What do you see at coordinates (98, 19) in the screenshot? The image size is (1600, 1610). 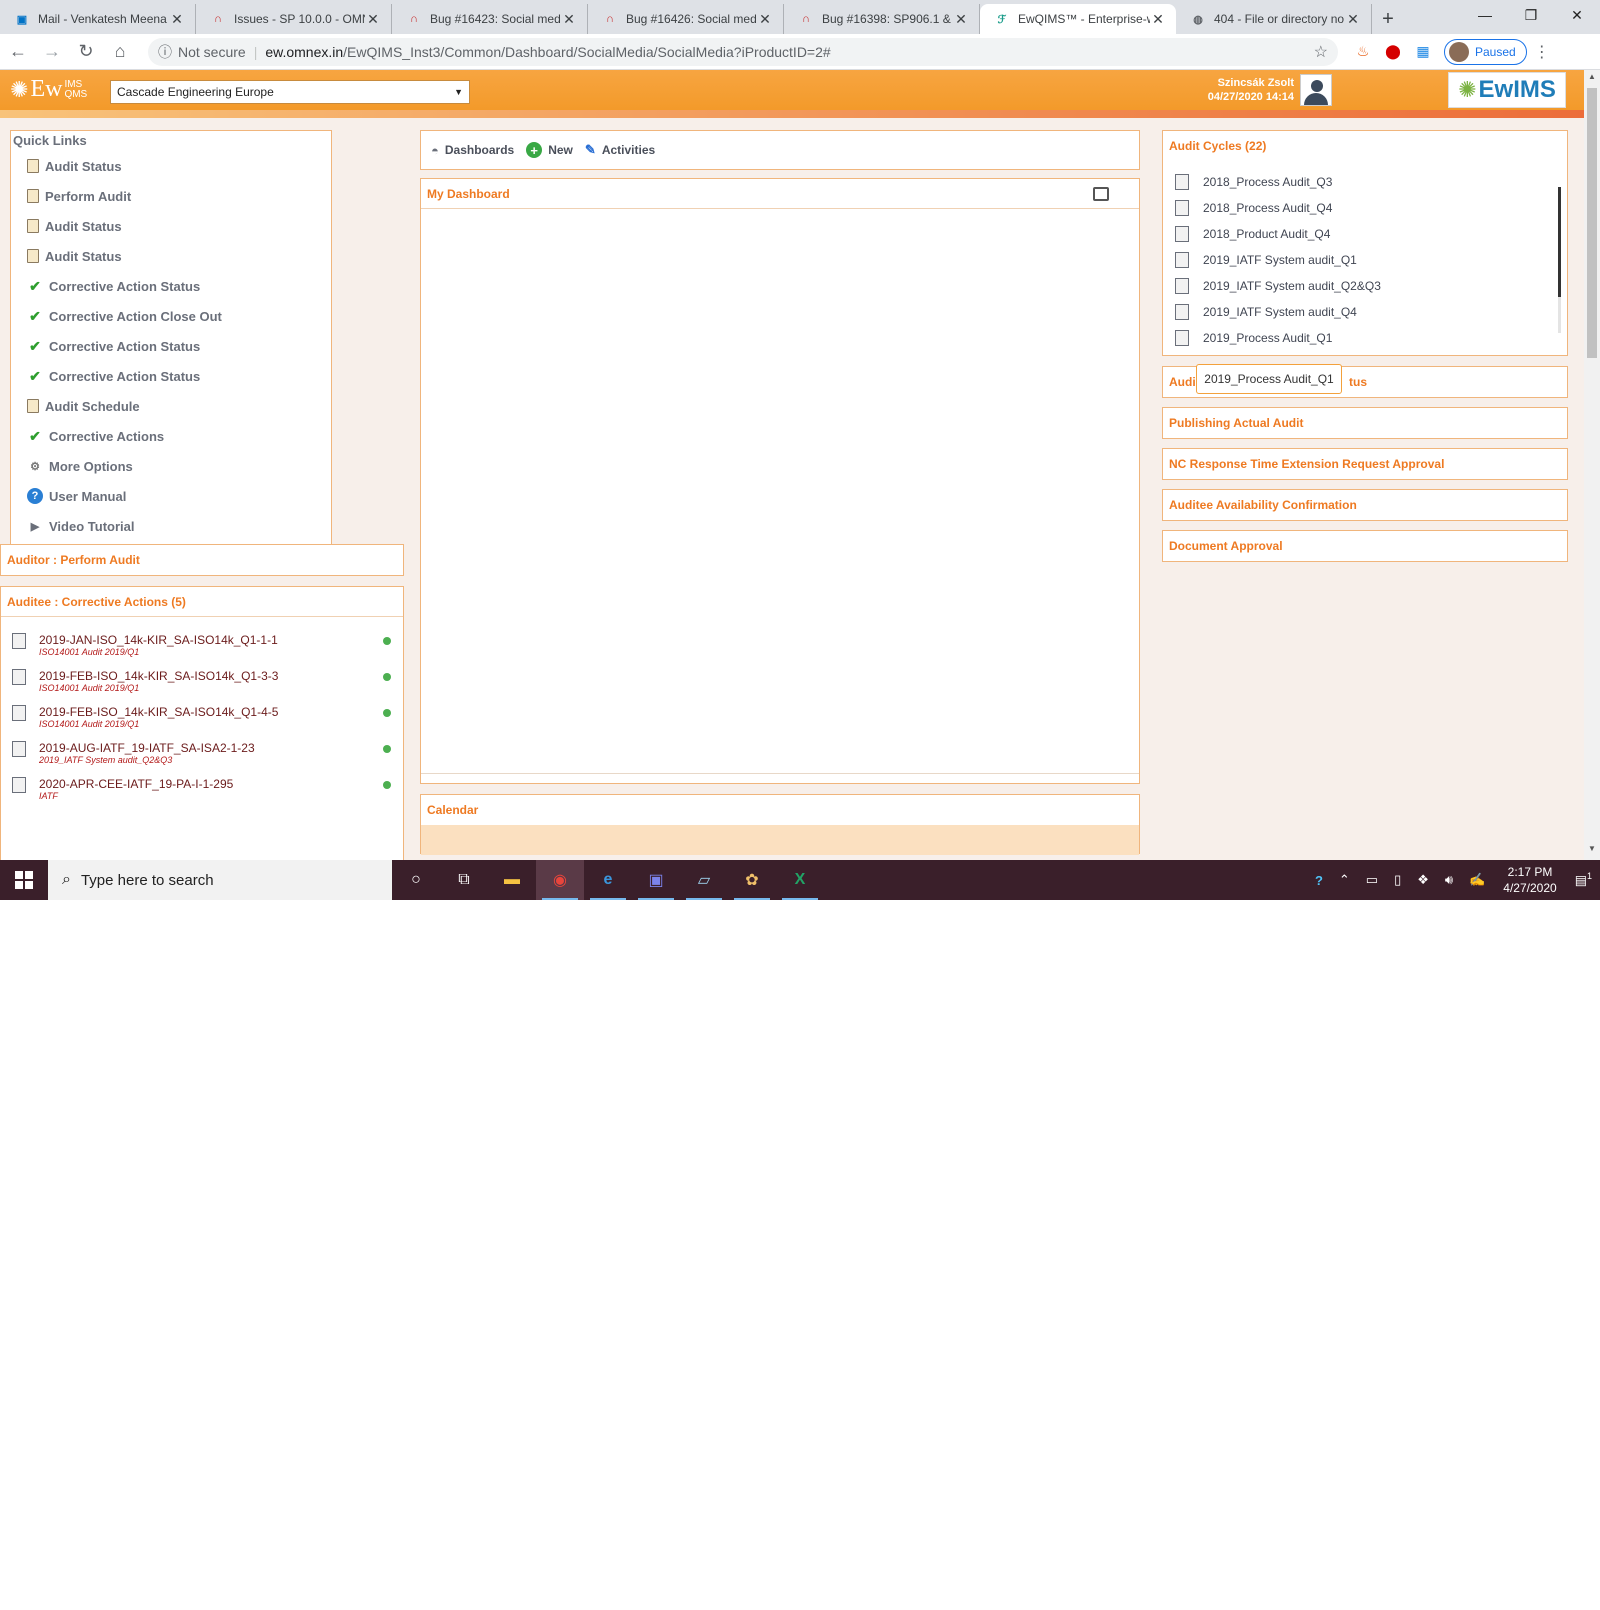 I see `browser-tab: ▣ Mail - Venkatesh Meena ✕` at bounding box center [98, 19].